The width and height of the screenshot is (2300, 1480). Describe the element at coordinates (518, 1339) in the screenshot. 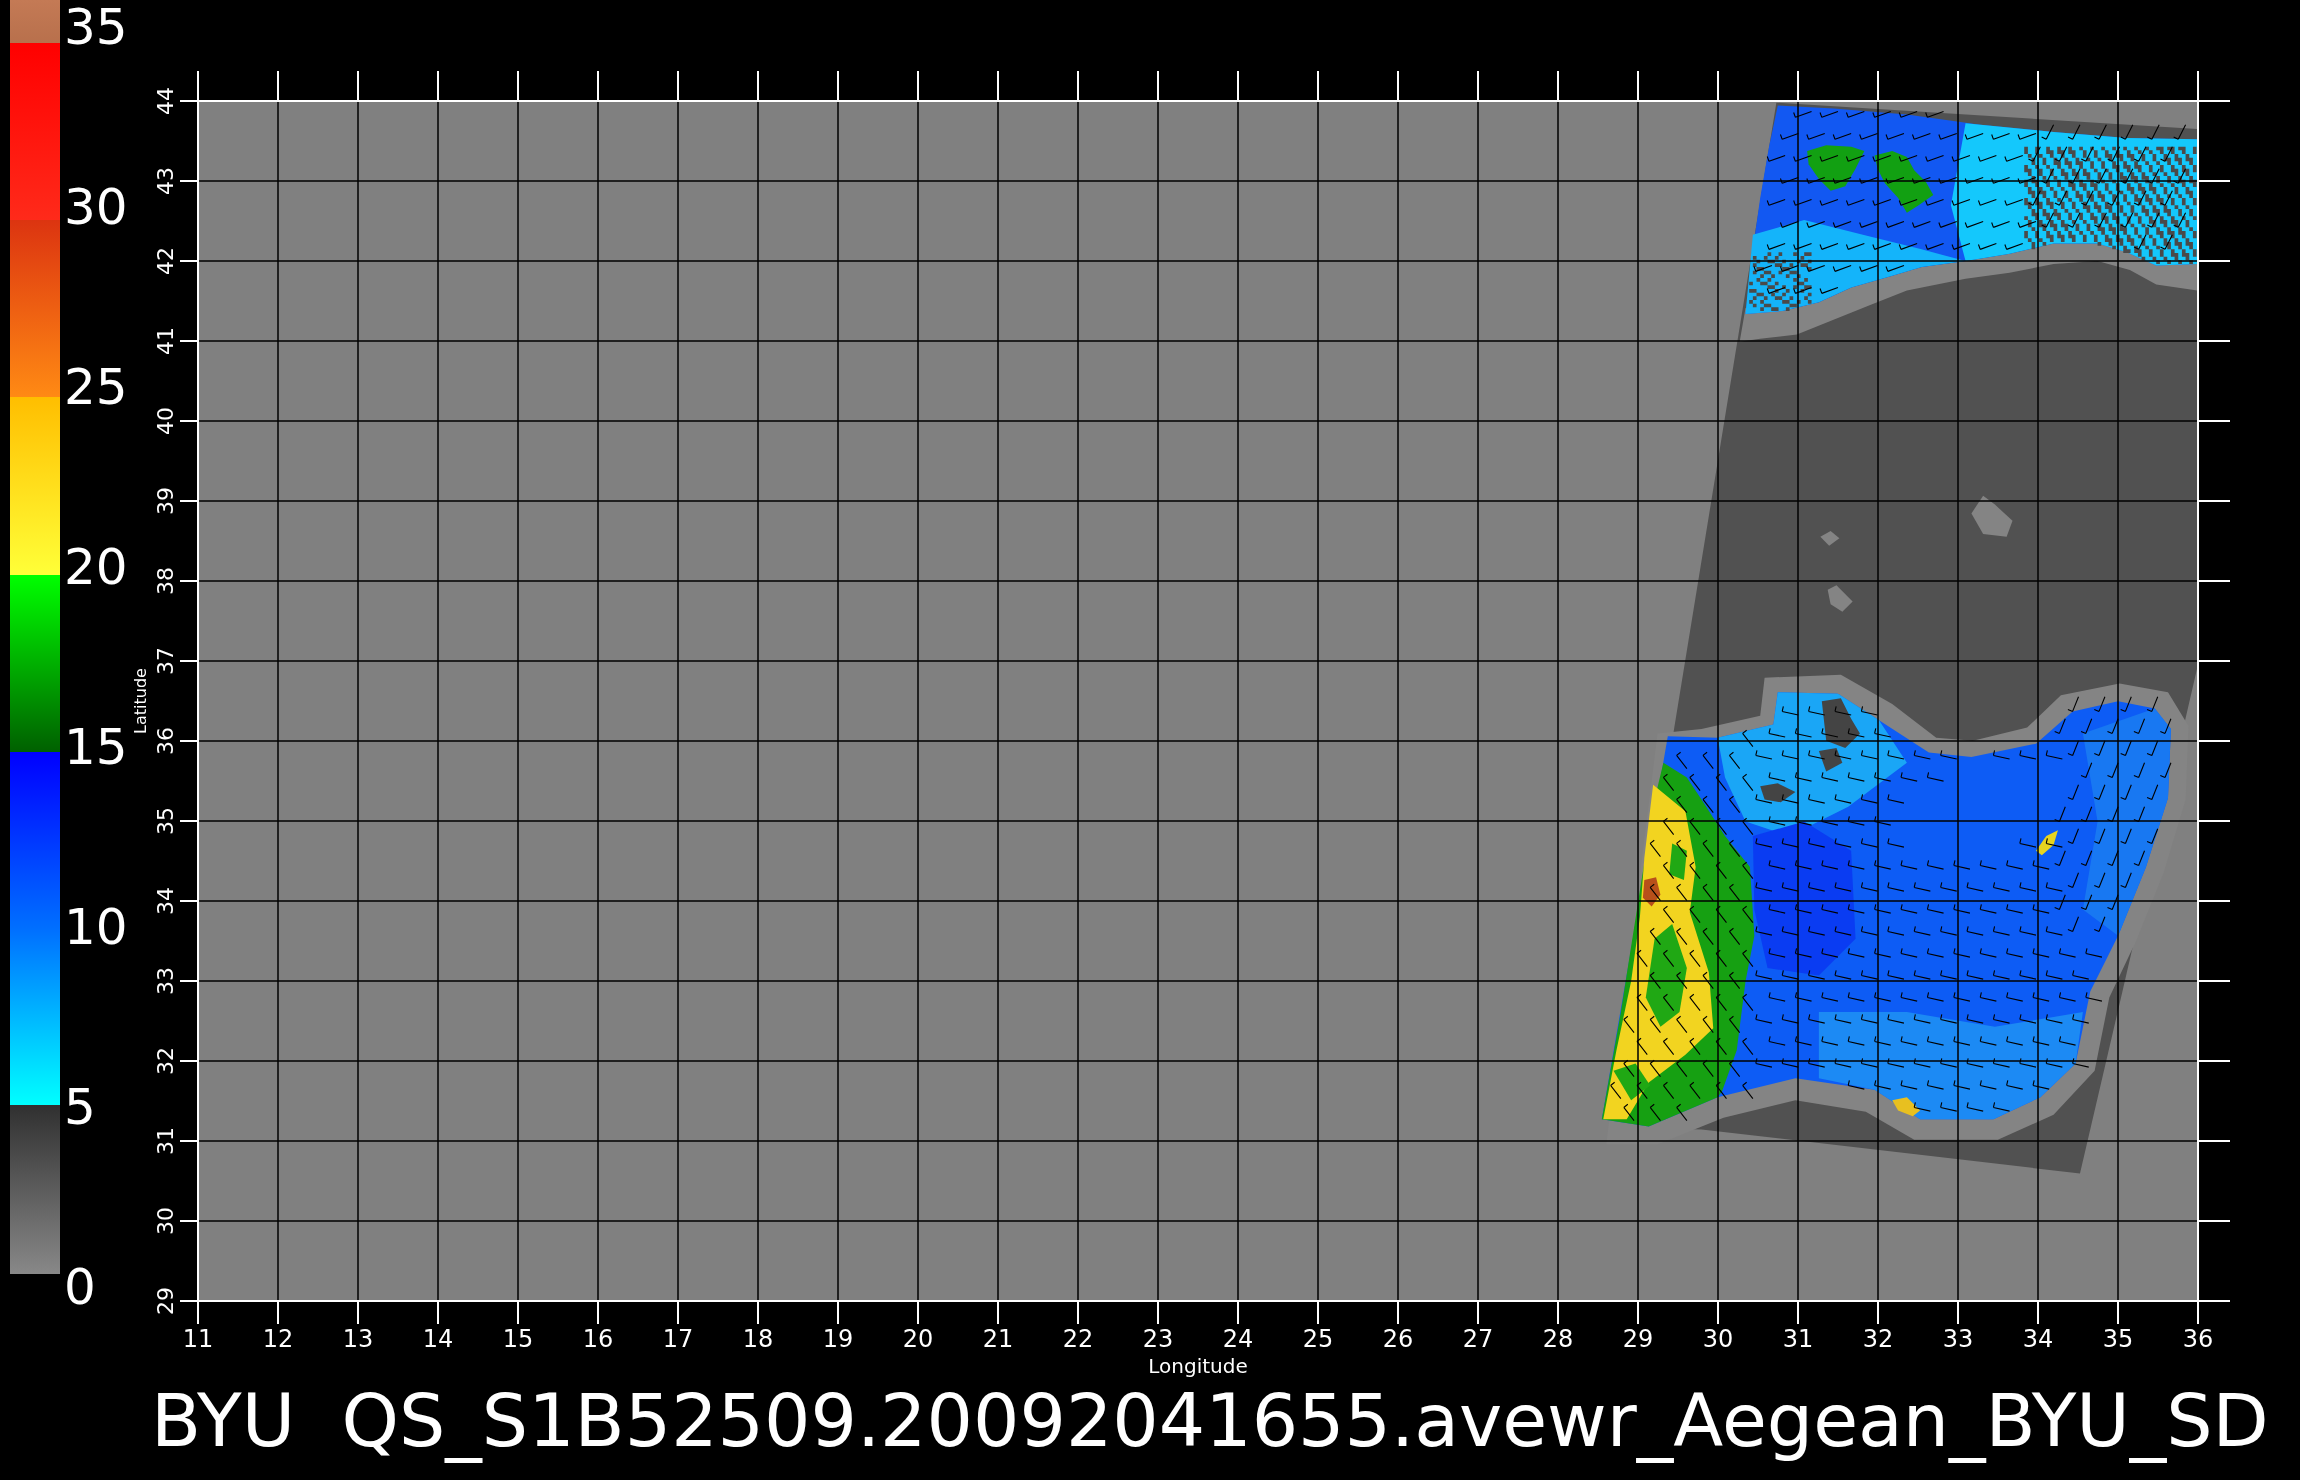

I see `x-axis-tick-label: 15` at that location.